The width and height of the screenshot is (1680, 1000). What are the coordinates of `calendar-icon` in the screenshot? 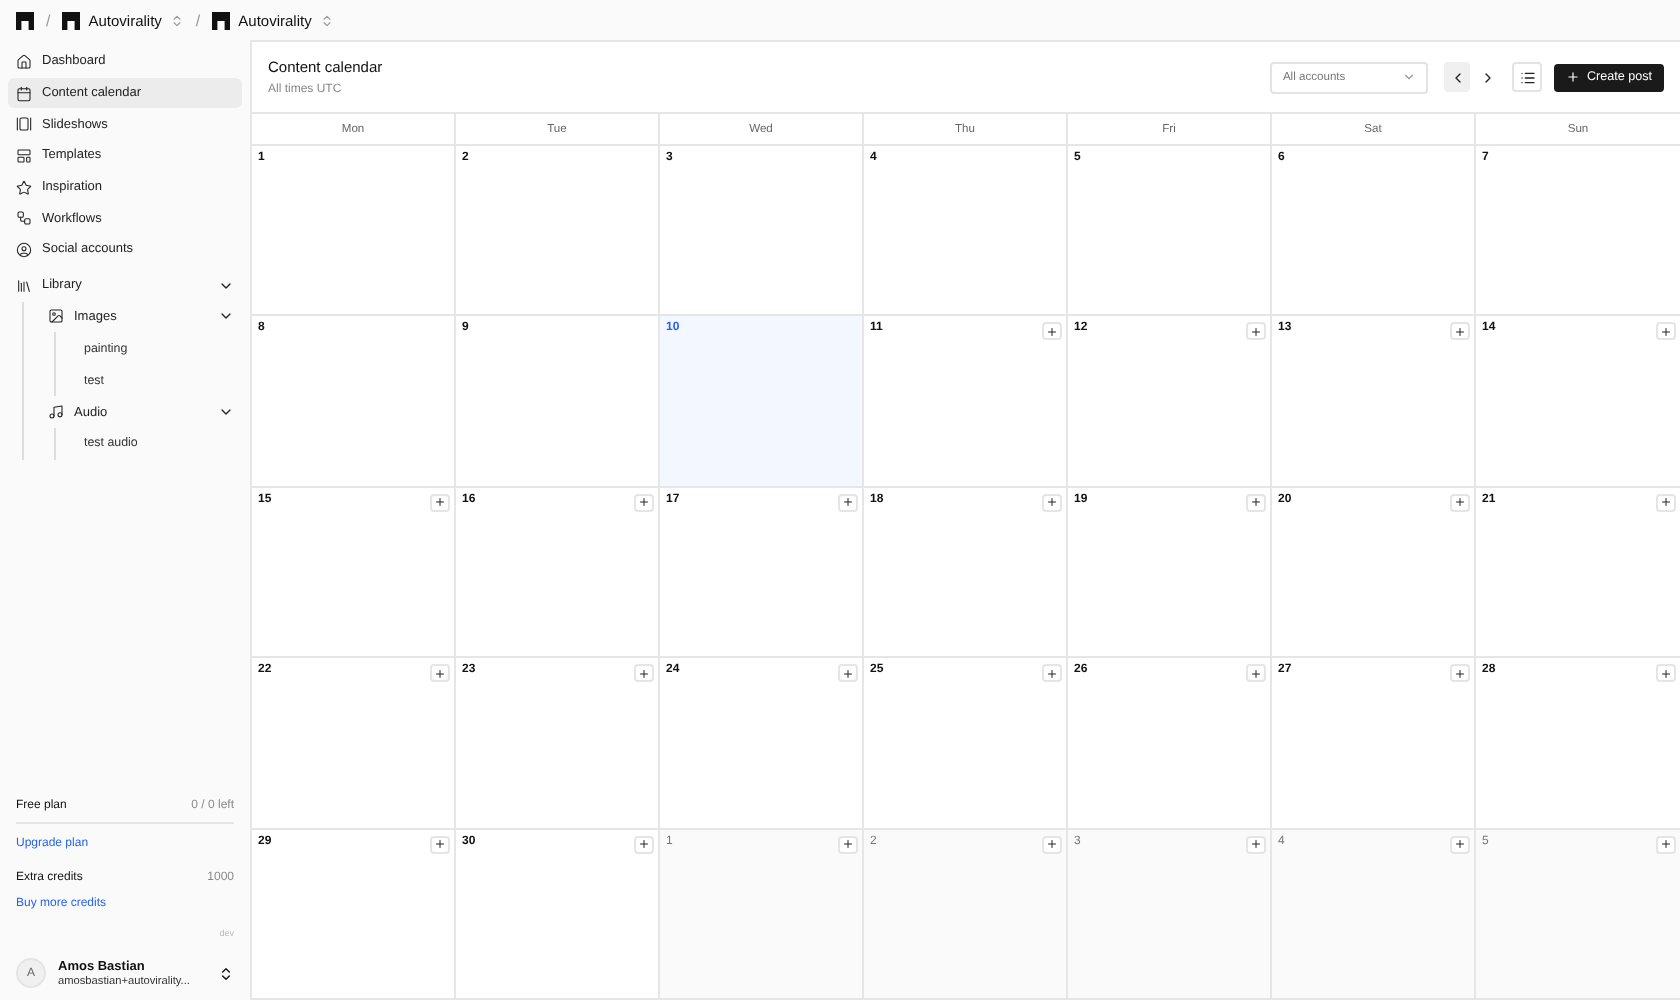 It's located at (24, 93).